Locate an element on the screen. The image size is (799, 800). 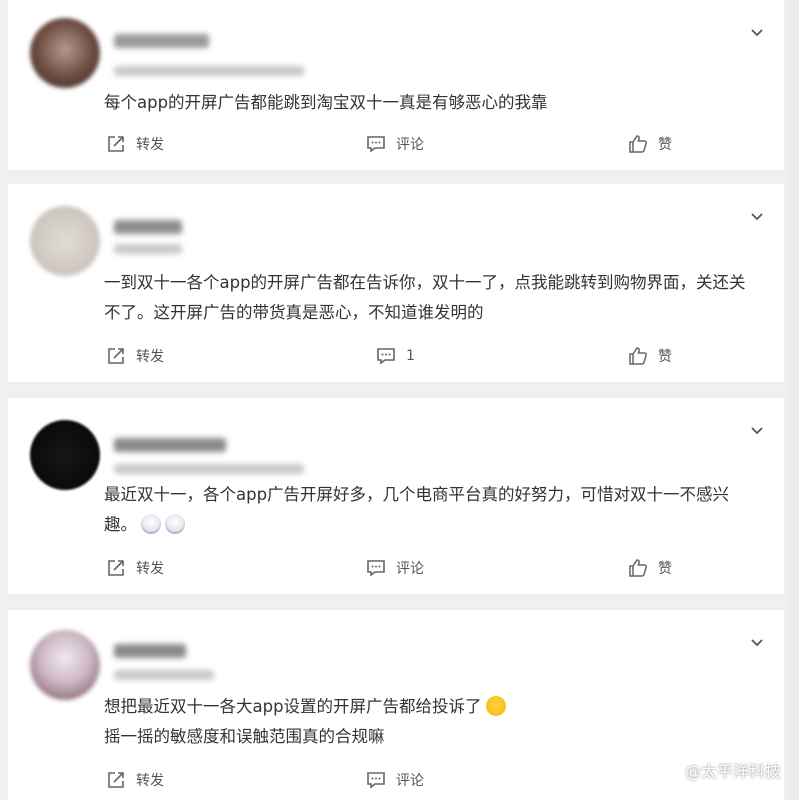
watermark: @太平洋科技 is located at coordinates (722, 770).